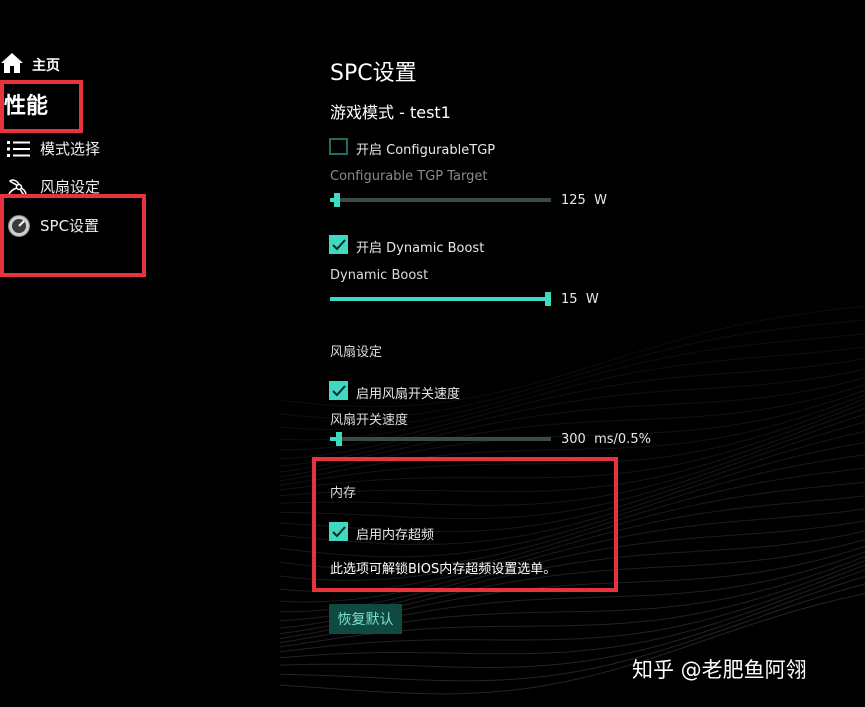 This screenshot has height=707, width=865. I want to click on configurable-tgp-checkbox, so click(338, 146).